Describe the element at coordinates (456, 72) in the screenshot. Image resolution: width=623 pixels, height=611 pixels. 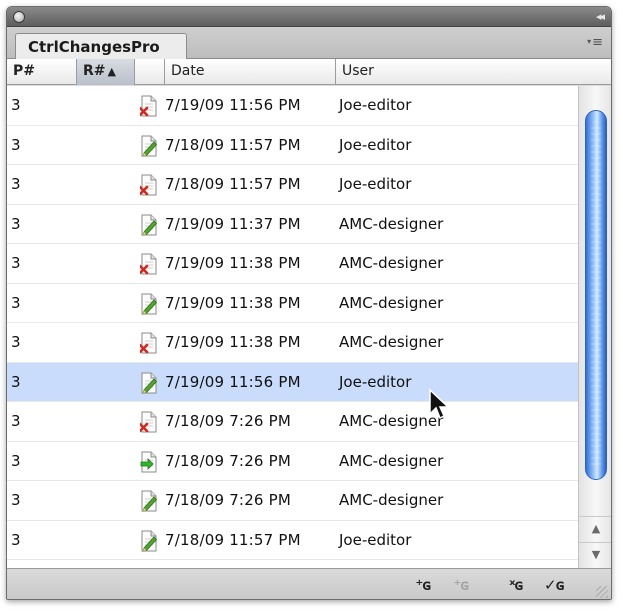
I see `column-header-user: User` at that location.